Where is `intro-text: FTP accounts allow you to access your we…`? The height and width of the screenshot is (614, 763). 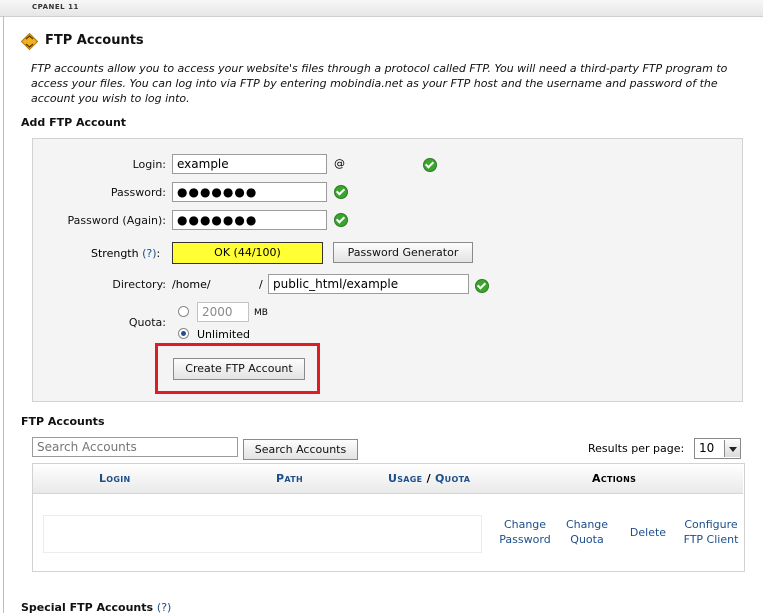 intro-text: FTP accounts allow you to access your we… is located at coordinates (379, 83).